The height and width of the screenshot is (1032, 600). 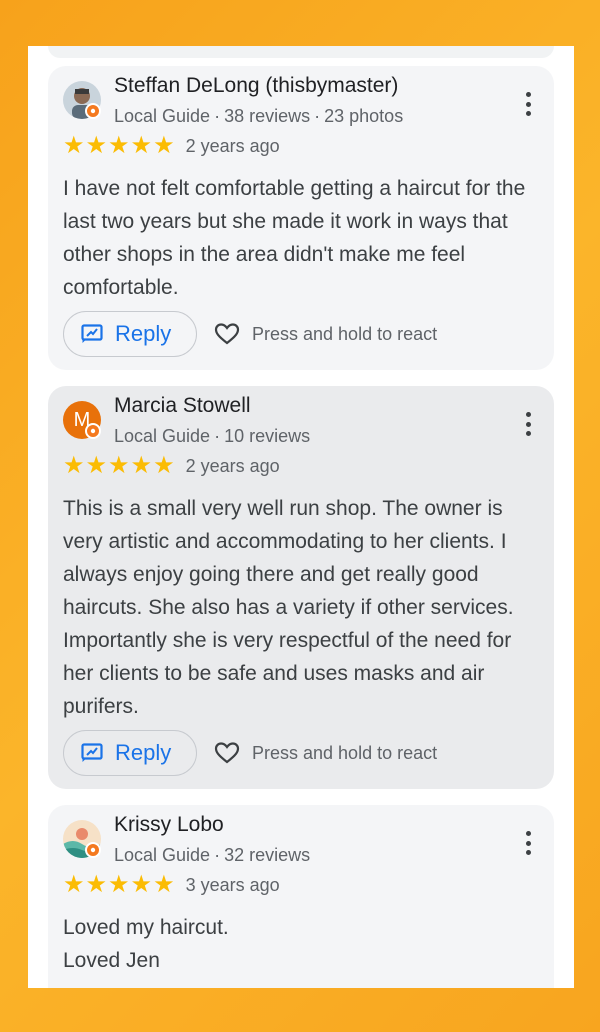 I want to click on review-text-line: Loved Jen, so click(x=111, y=960).